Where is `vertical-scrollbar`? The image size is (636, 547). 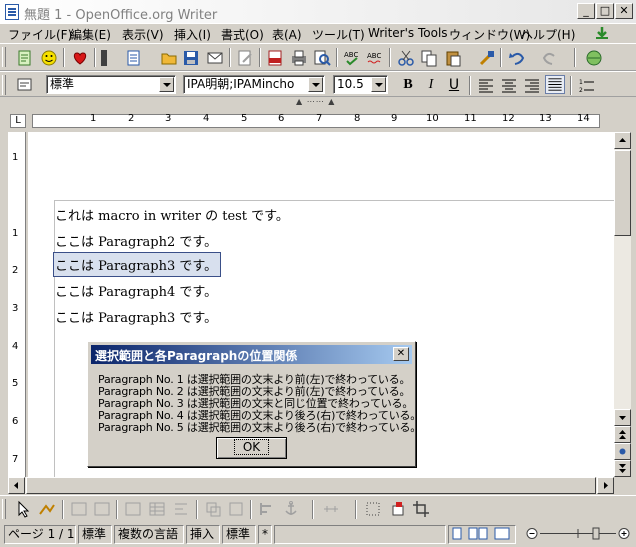 vertical-scrollbar is located at coordinates (622, 304).